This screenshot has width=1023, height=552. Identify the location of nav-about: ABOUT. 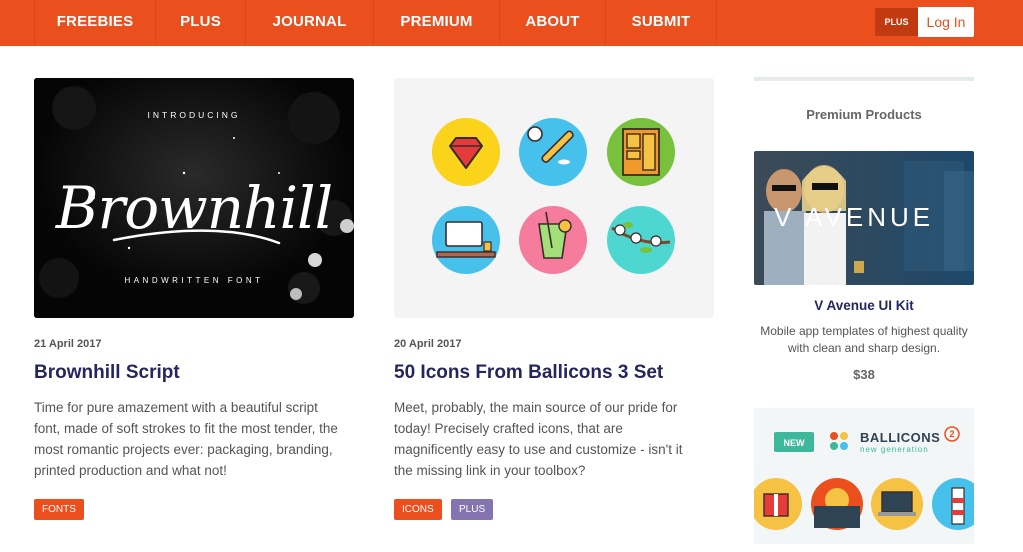
(552, 23).